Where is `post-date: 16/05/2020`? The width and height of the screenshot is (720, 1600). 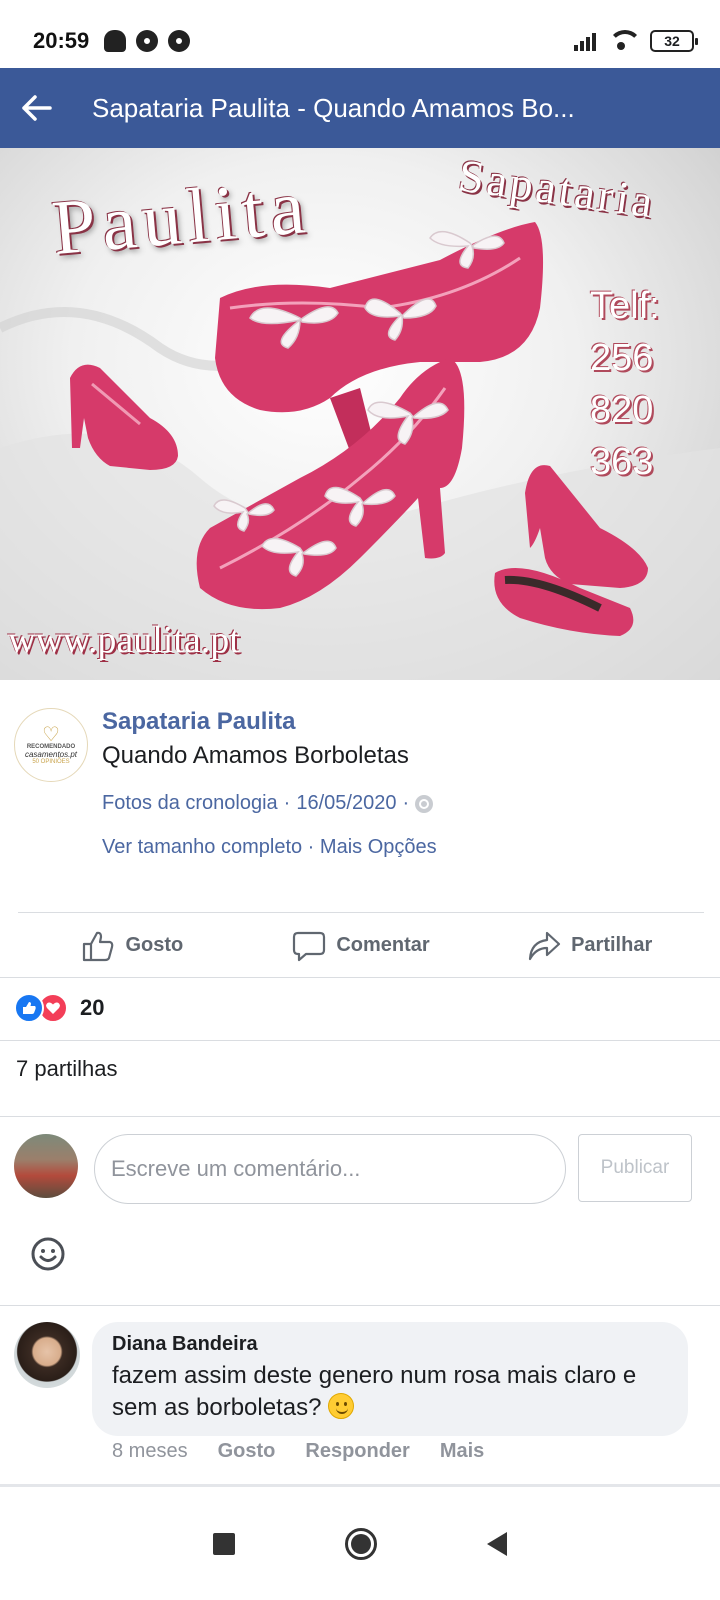
post-date: 16/05/2020 is located at coordinates (346, 803).